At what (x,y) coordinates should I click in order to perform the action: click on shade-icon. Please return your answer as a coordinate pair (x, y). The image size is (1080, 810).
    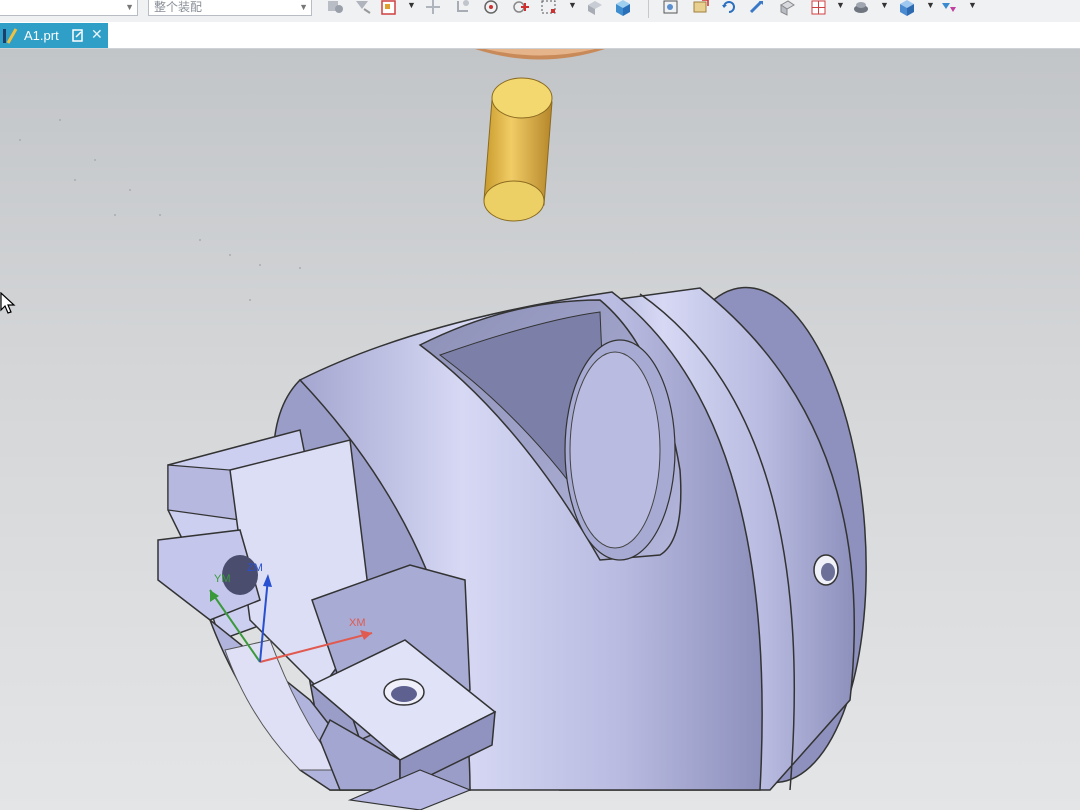
    Looking at the image, I should click on (861, 8).